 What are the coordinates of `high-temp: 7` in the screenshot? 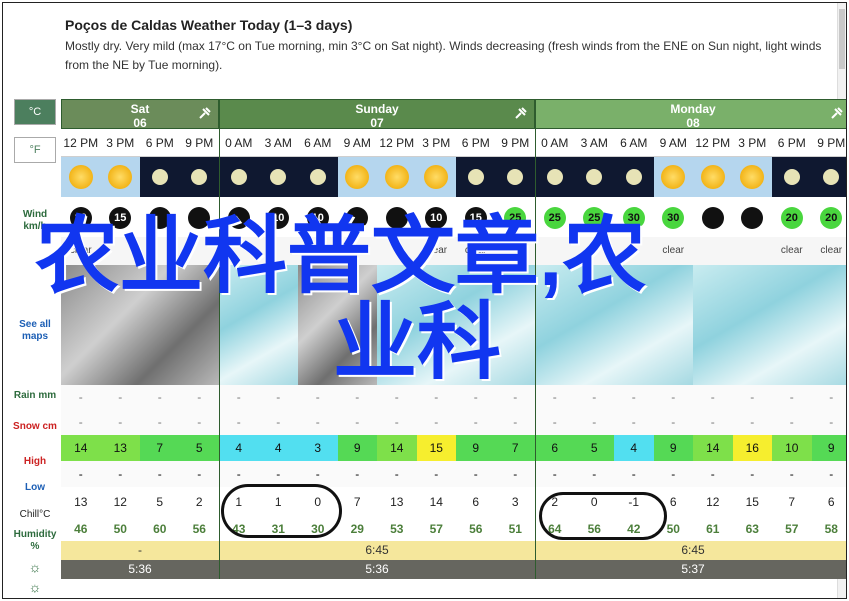 It's located at (515, 448).